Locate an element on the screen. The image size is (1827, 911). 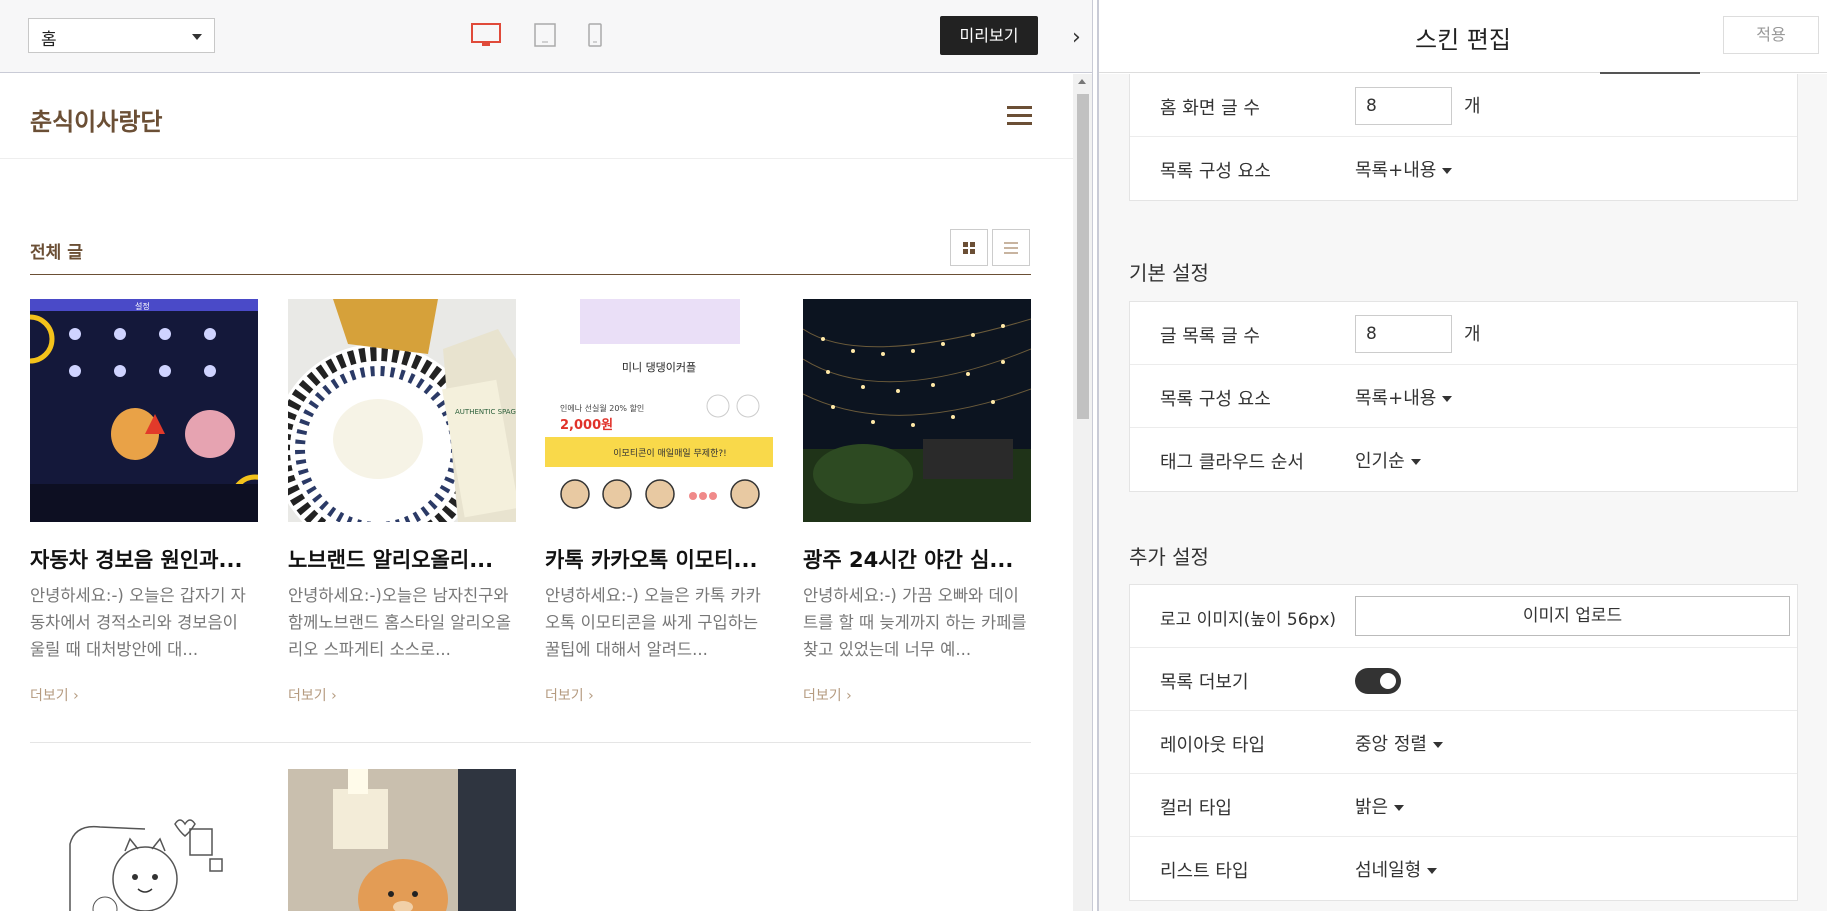
setting-row: 홈 화면 글 수 8 개 is located at coordinates (1463, 105).